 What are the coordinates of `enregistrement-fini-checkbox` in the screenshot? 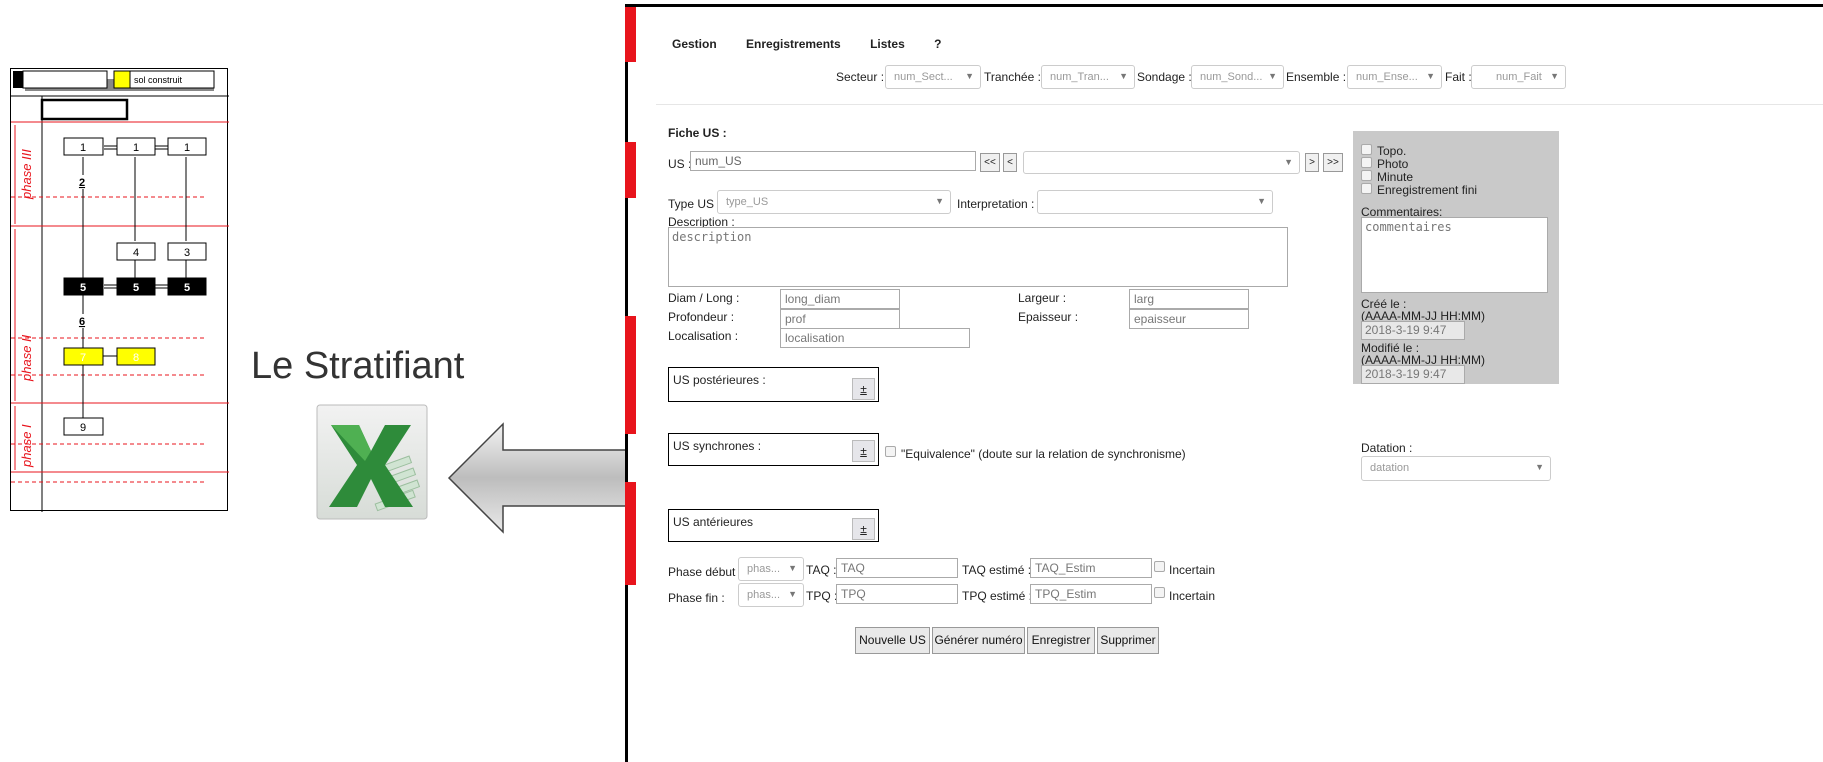 It's located at (1366, 188).